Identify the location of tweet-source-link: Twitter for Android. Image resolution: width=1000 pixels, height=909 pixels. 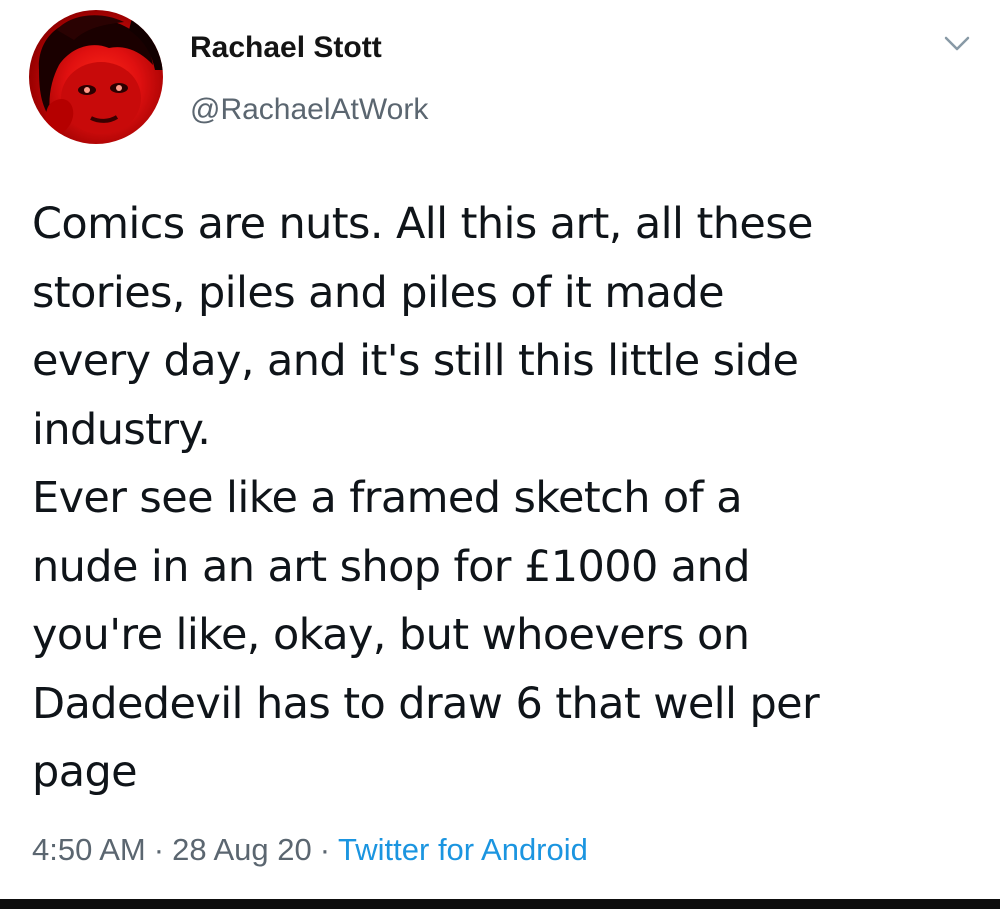
(463, 849).